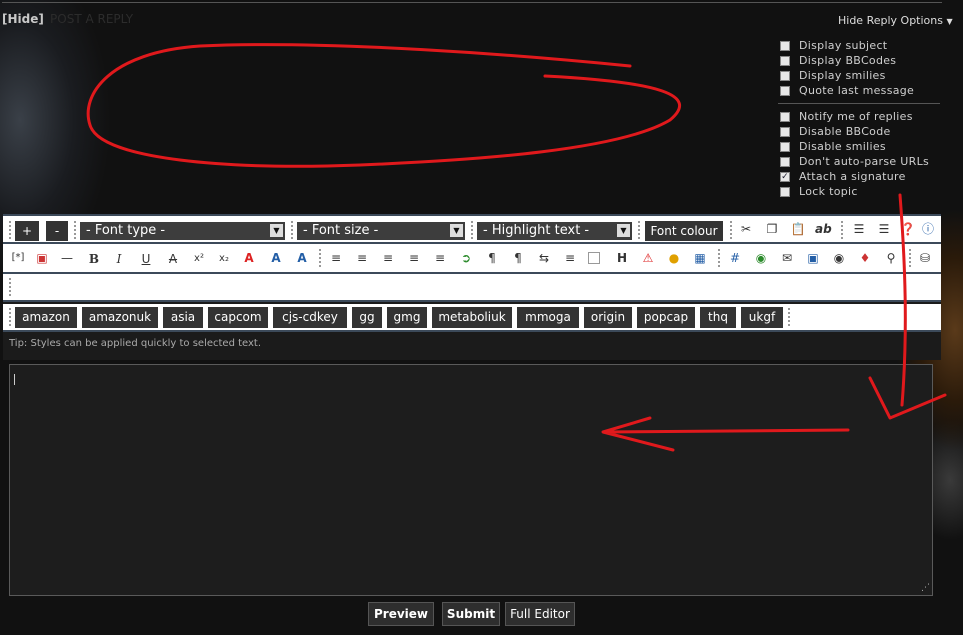 The height and width of the screenshot is (635, 963). I want to click on list-item-button: [*], so click(18, 258).